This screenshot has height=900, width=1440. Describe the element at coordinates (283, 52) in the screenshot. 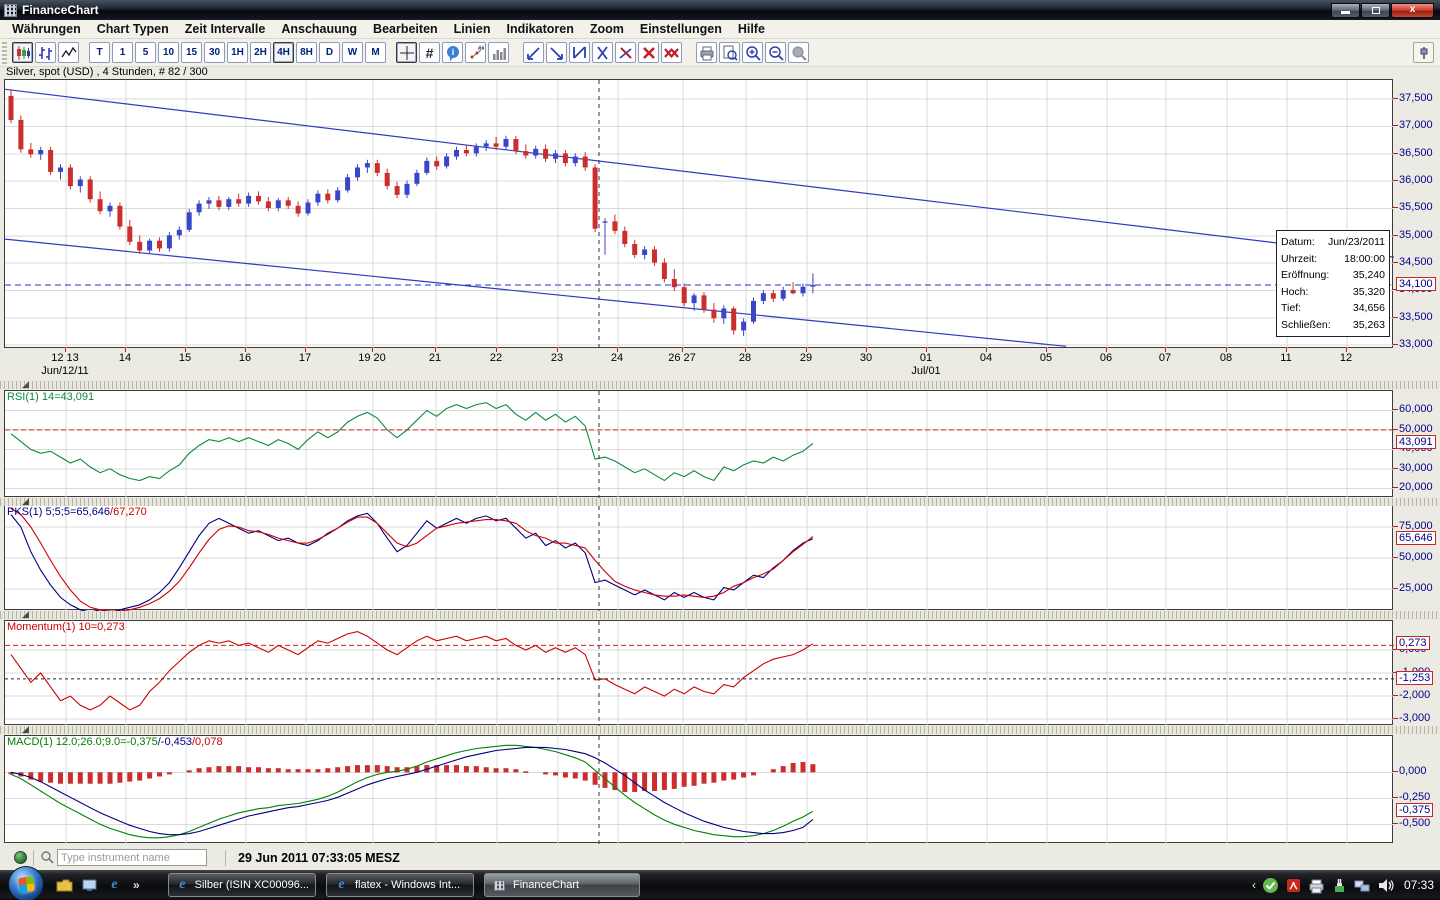

I see `interval-4h-button: 4H` at that location.